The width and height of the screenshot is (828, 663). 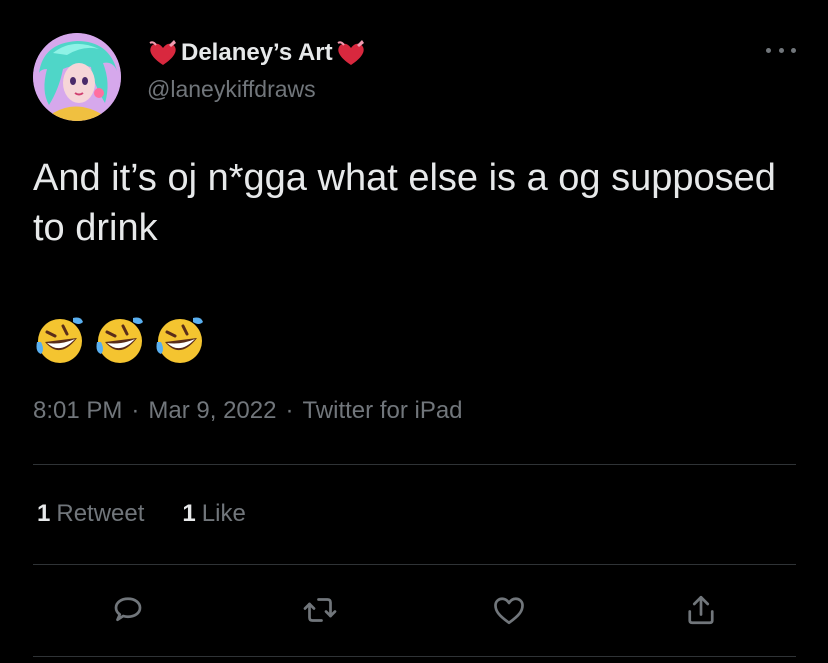 What do you see at coordinates (231, 89) in the screenshot?
I see `author-handle: @laneykiffdraws` at bounding box center [231, 89].